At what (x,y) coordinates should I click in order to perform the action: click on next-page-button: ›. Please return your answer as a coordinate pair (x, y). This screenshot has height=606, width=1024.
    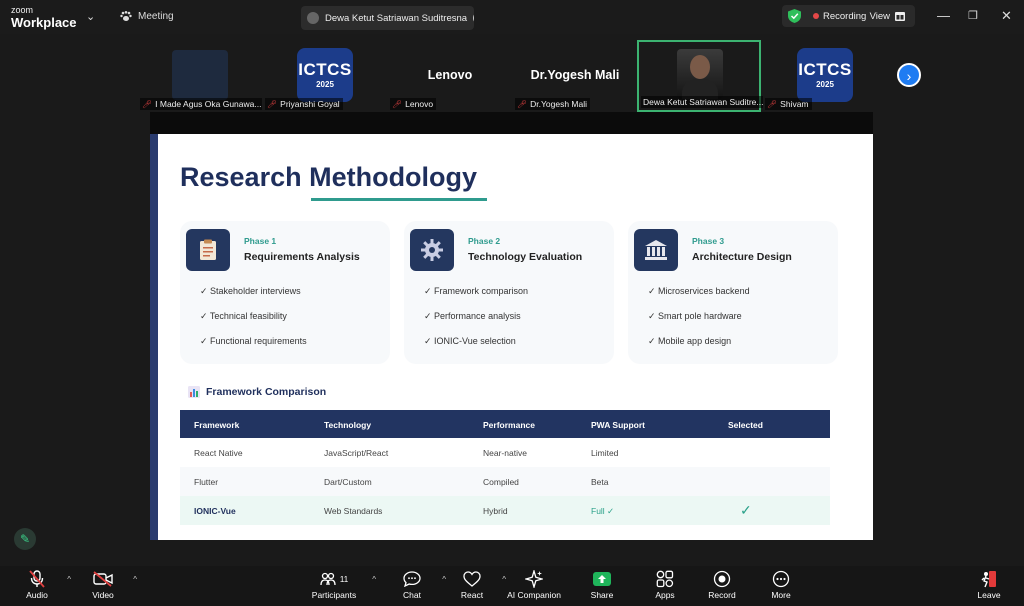
    Looking at the image, I should click on (909, 75).